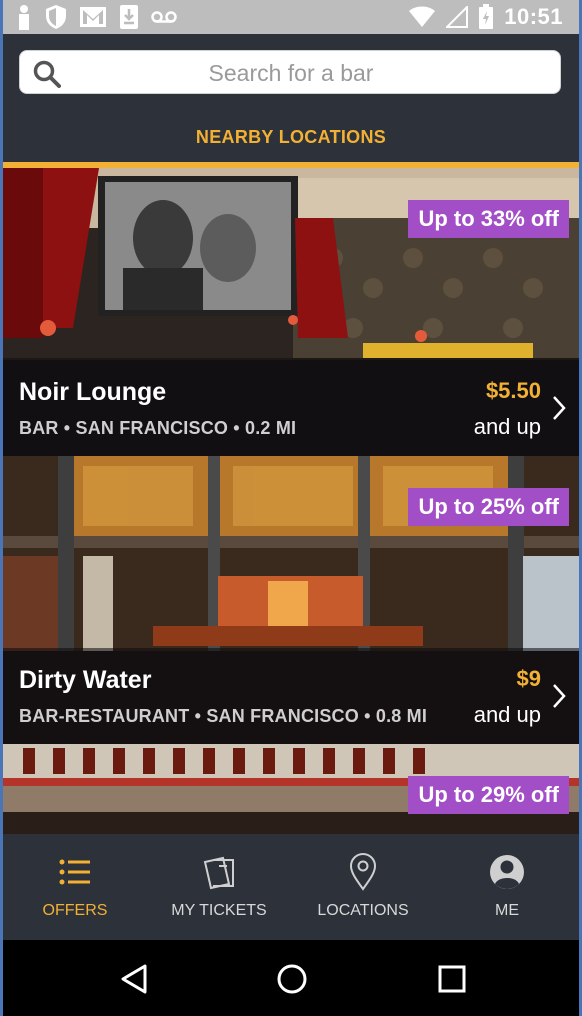  Describe the element at coordinates (85, 680) in the screenshot. I see `venue-name: Dirty Water` at that location.